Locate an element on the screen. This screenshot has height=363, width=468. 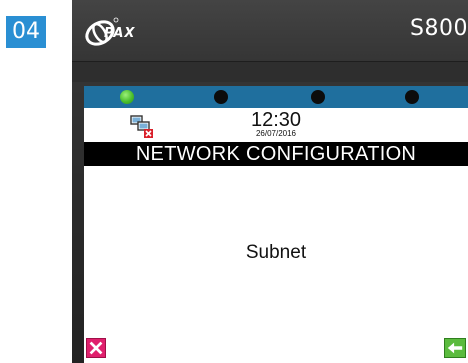
terminal-header: PAX S800 is located at coordinates (270, 31).